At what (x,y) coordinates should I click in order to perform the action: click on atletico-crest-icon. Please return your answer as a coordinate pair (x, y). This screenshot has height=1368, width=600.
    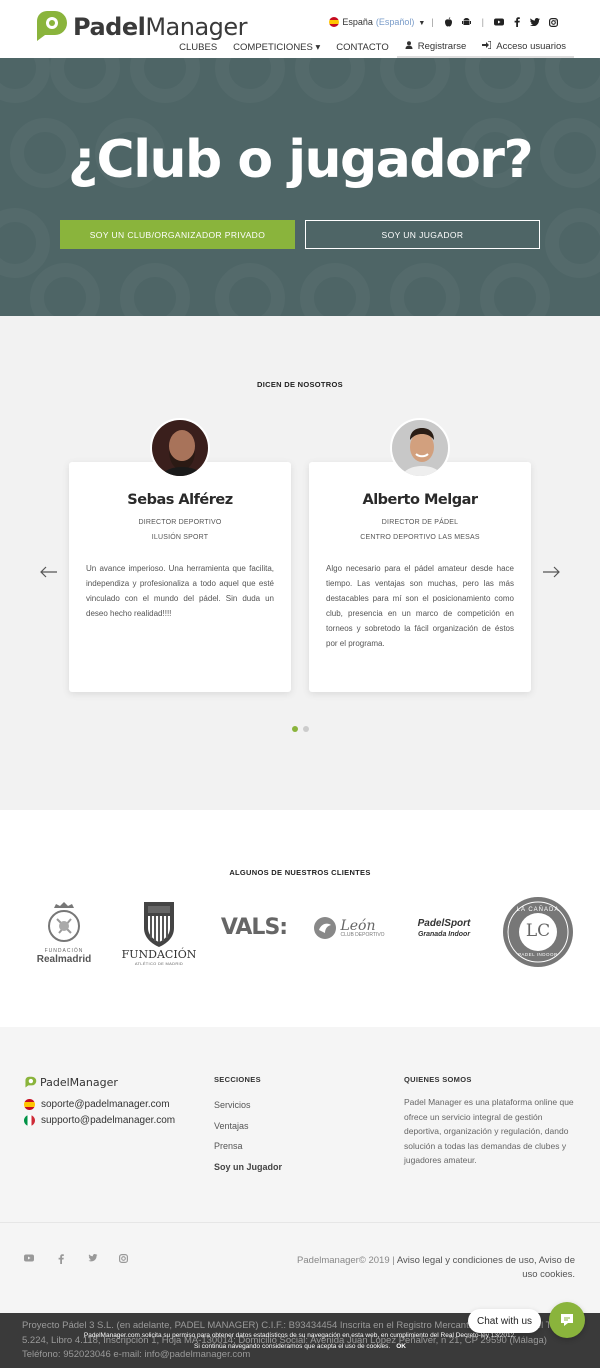
    Looking at the image, I should click on (159, 924).